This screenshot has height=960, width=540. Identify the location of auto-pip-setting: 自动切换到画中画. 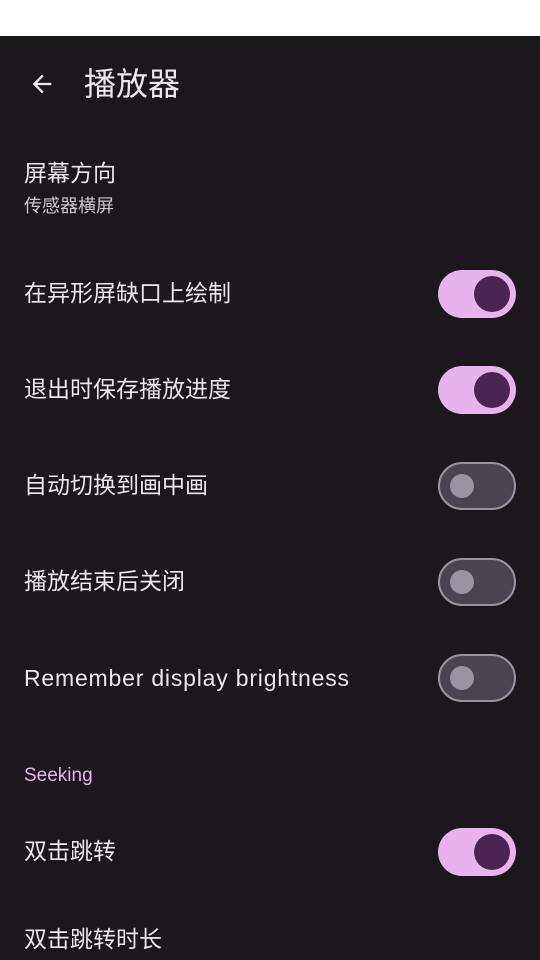
(270, 486).